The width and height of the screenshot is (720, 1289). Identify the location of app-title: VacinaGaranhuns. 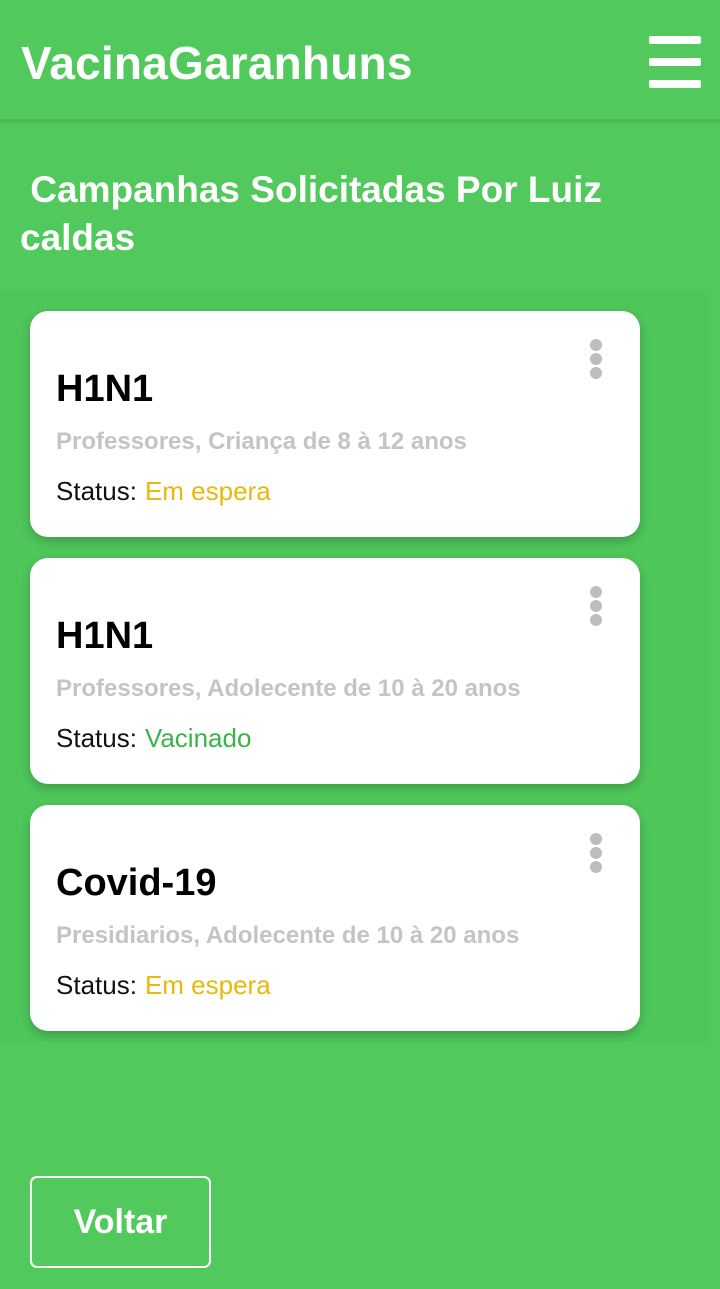
(217, 63).